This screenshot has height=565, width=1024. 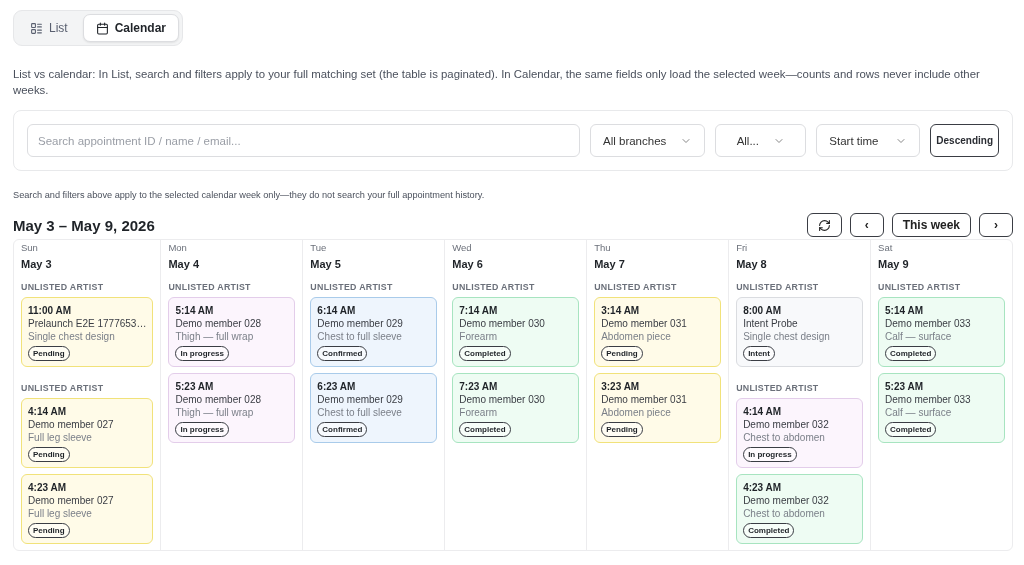 What do you see at coordinates (886, 248) in the screenshot?
I see `weekday-label: Sat` at bounding box center [886, 248].